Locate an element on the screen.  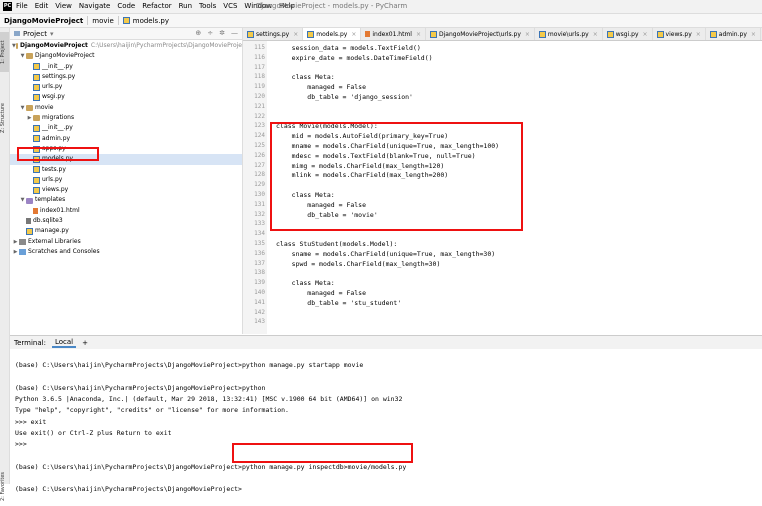
tree-item-scratches: ▶ Scratches and Consoles is located at coordinates (126, 252).